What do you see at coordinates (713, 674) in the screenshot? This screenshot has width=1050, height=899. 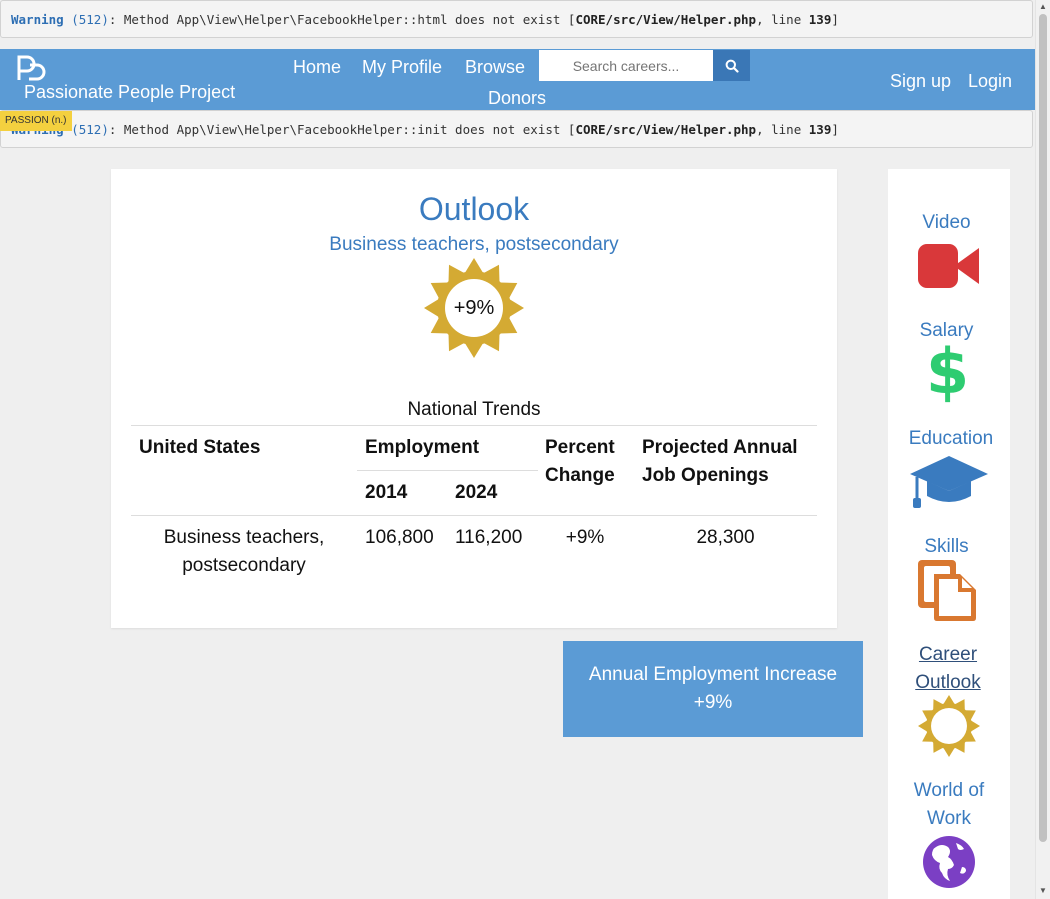 I see `increase-label: Annual Employment Increase` at bounding box center [713, 674].